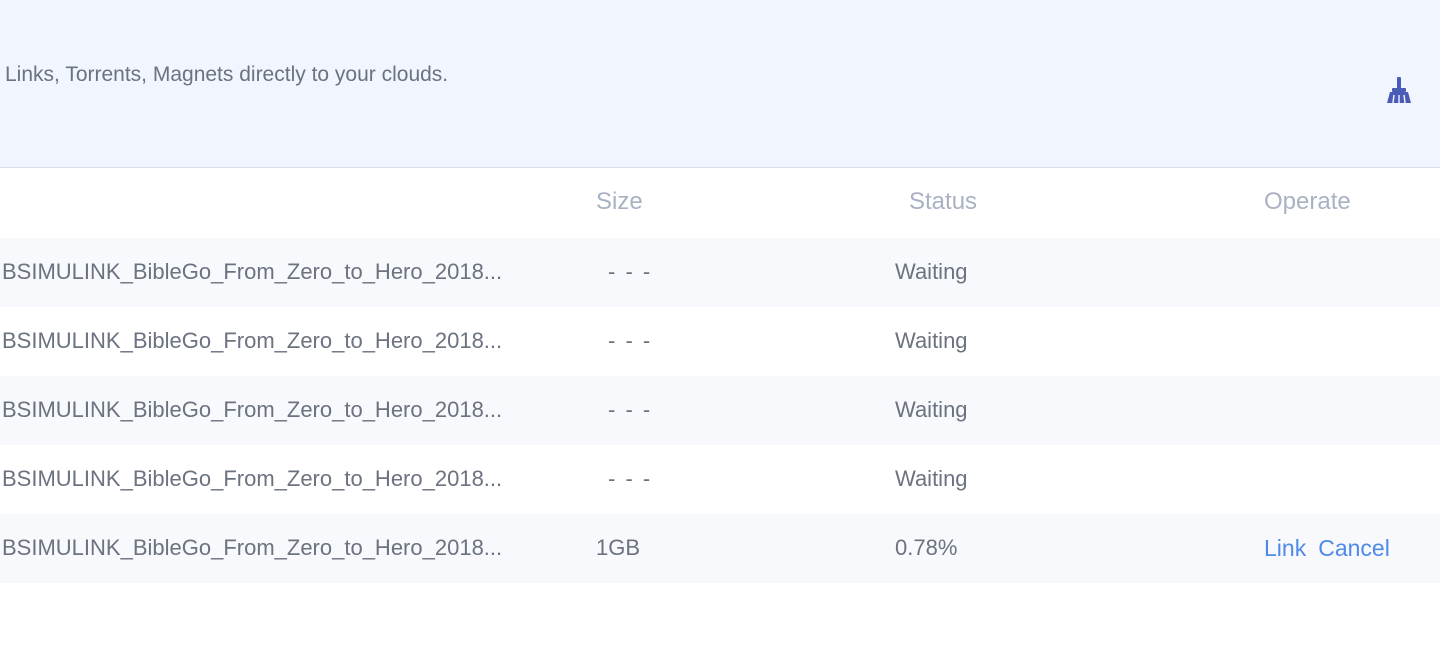 Image resolution: width=1440 pixels, height=664 pixels. I want to click on link-button: Link, so click(1285, 548).